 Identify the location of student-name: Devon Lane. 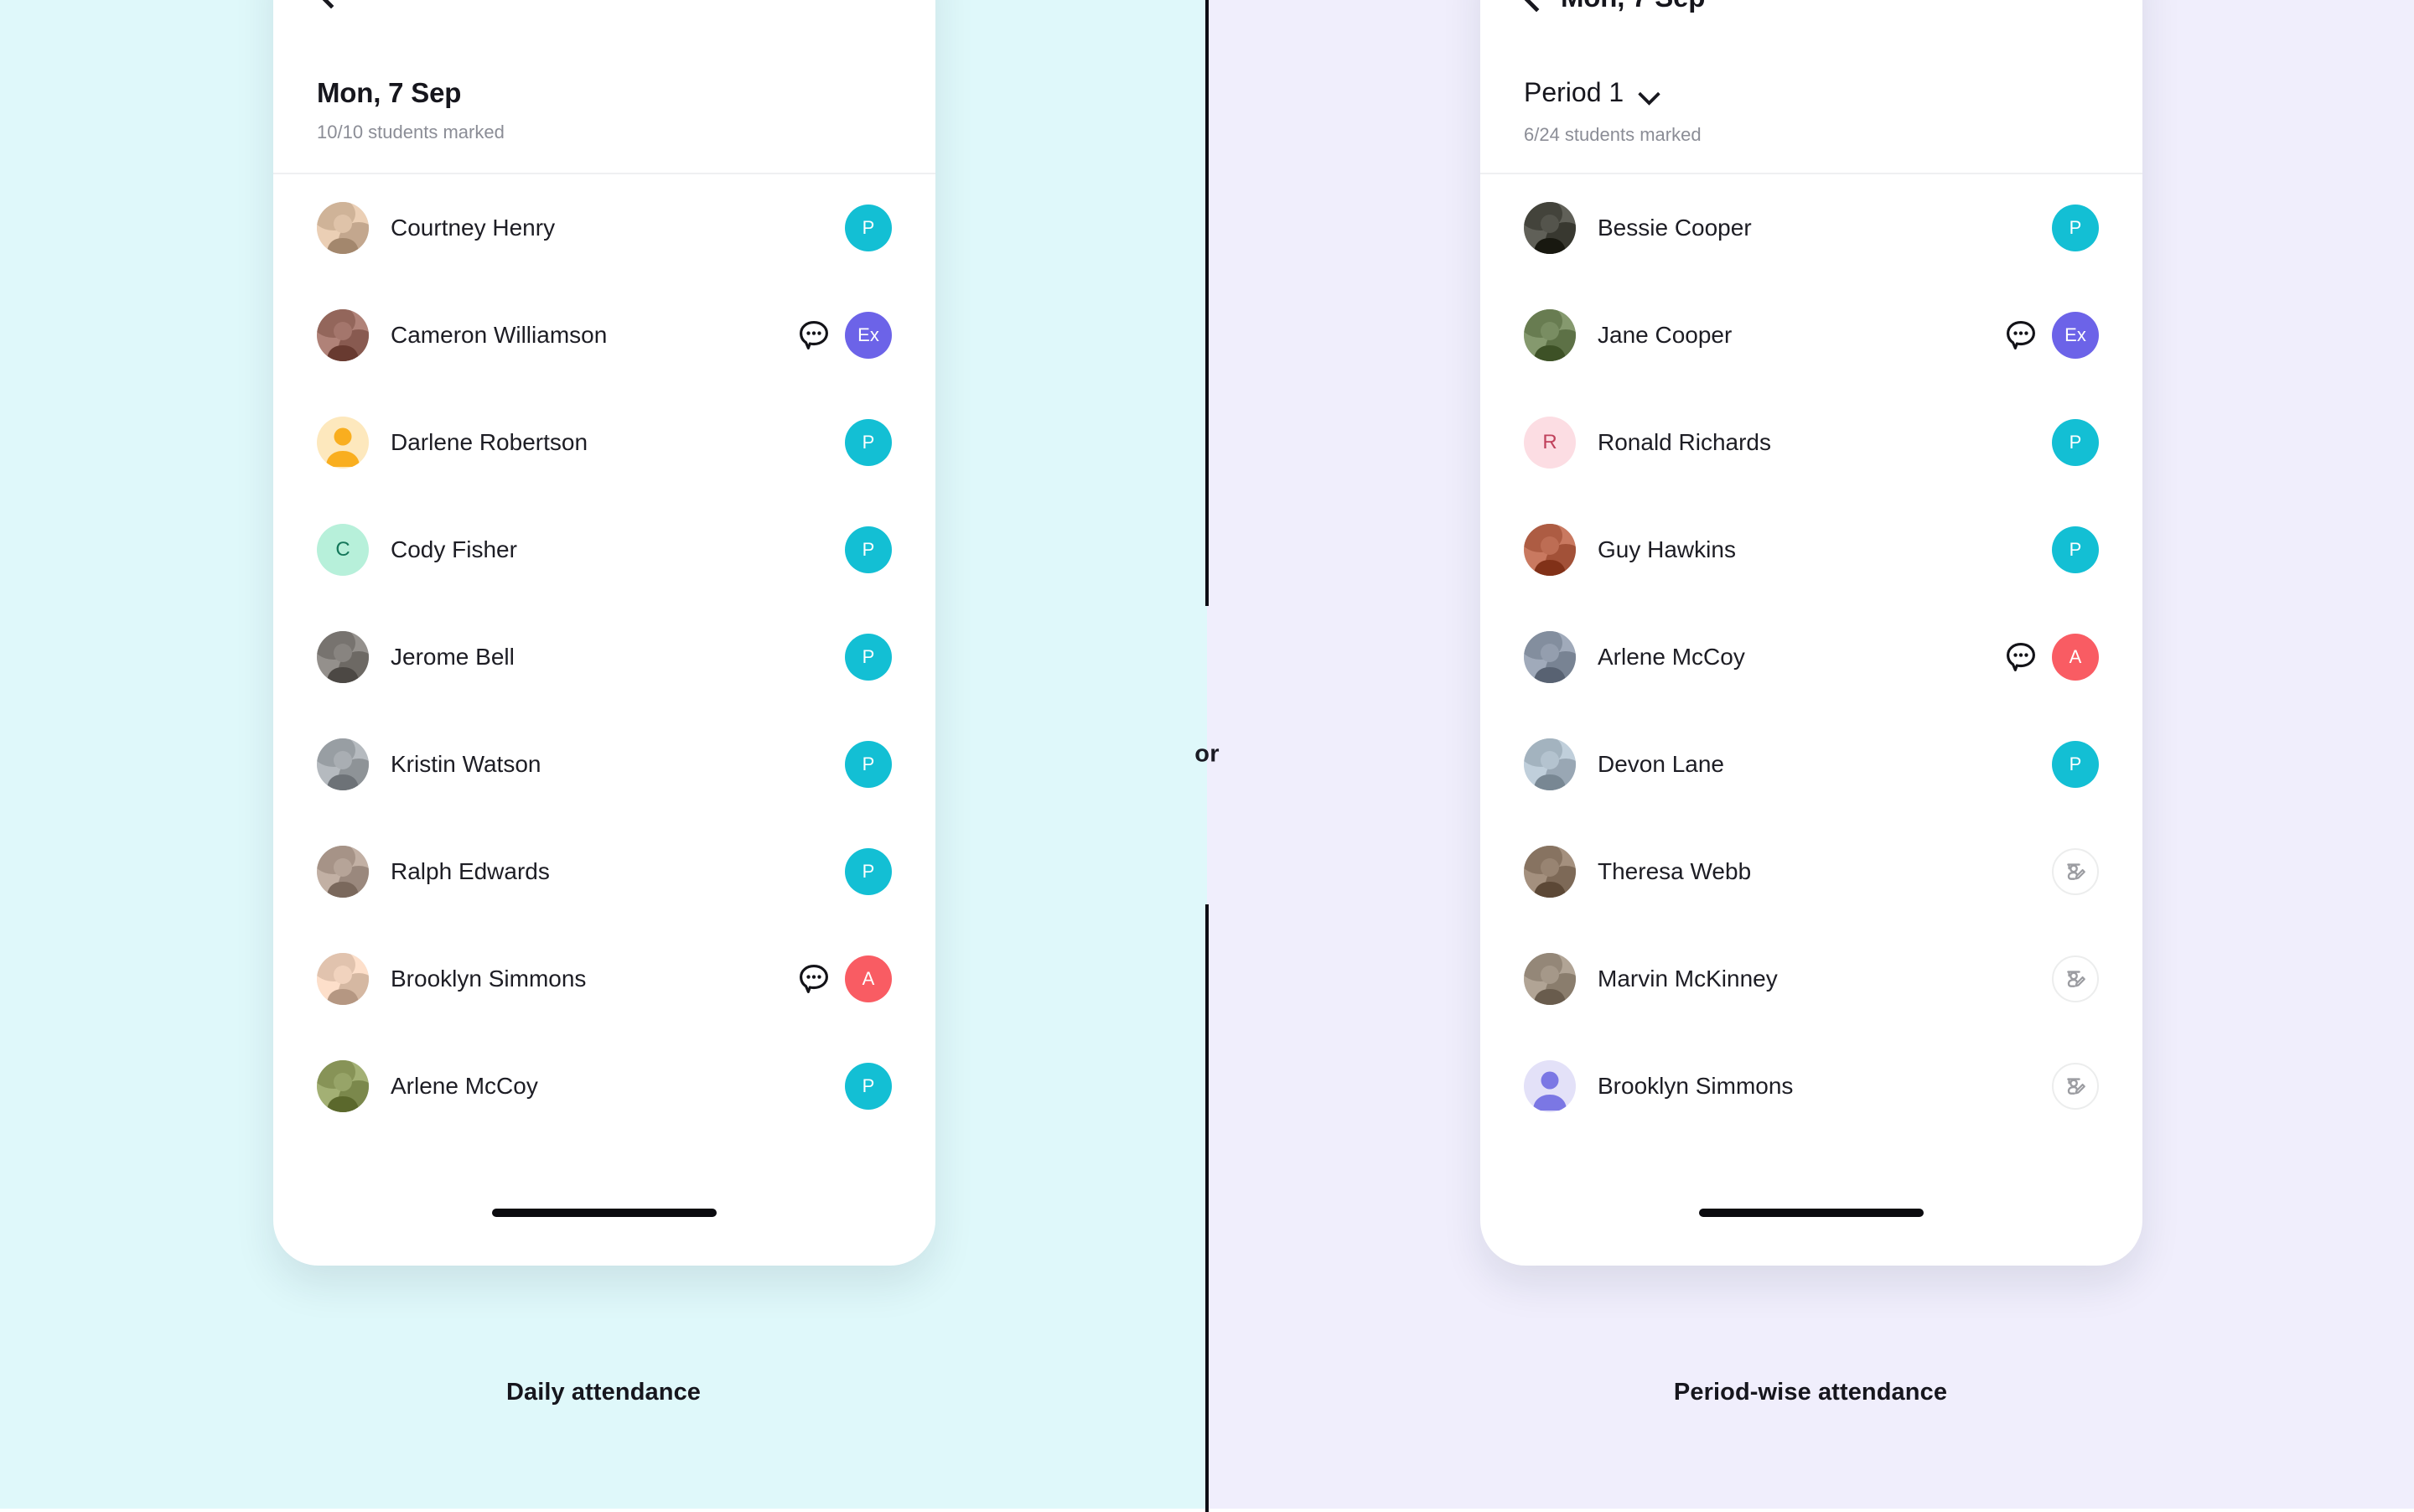
(1661, 764).